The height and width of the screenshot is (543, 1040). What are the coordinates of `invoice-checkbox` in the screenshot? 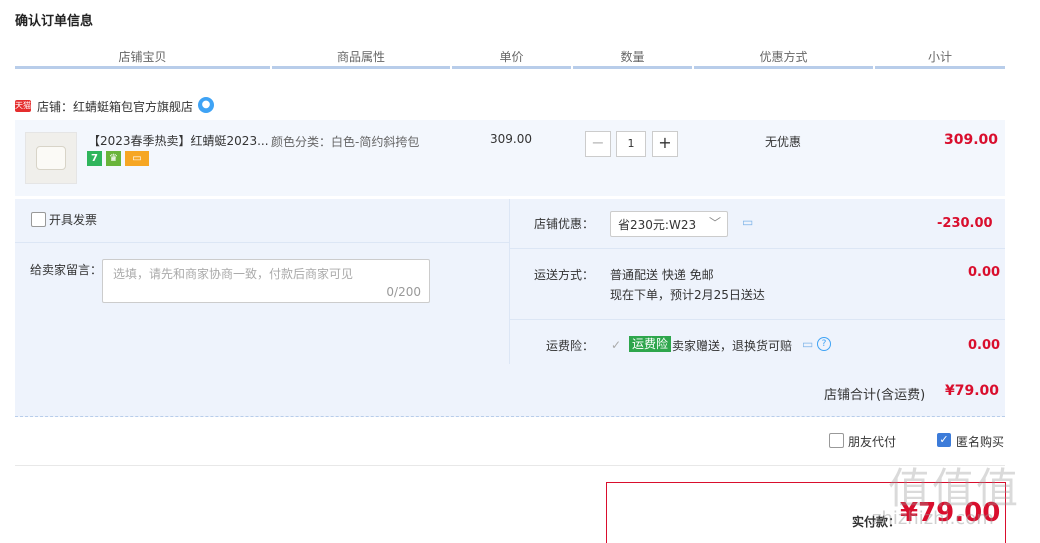 It's located at (38, 219).